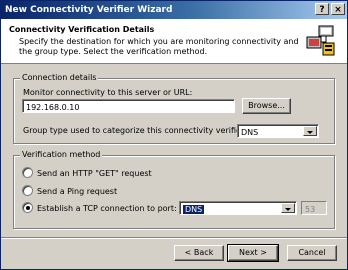 This screenshot has height=270, width=348. I want to click on http-get-label: Send an HTTP "GET" request, so click(94, 173).